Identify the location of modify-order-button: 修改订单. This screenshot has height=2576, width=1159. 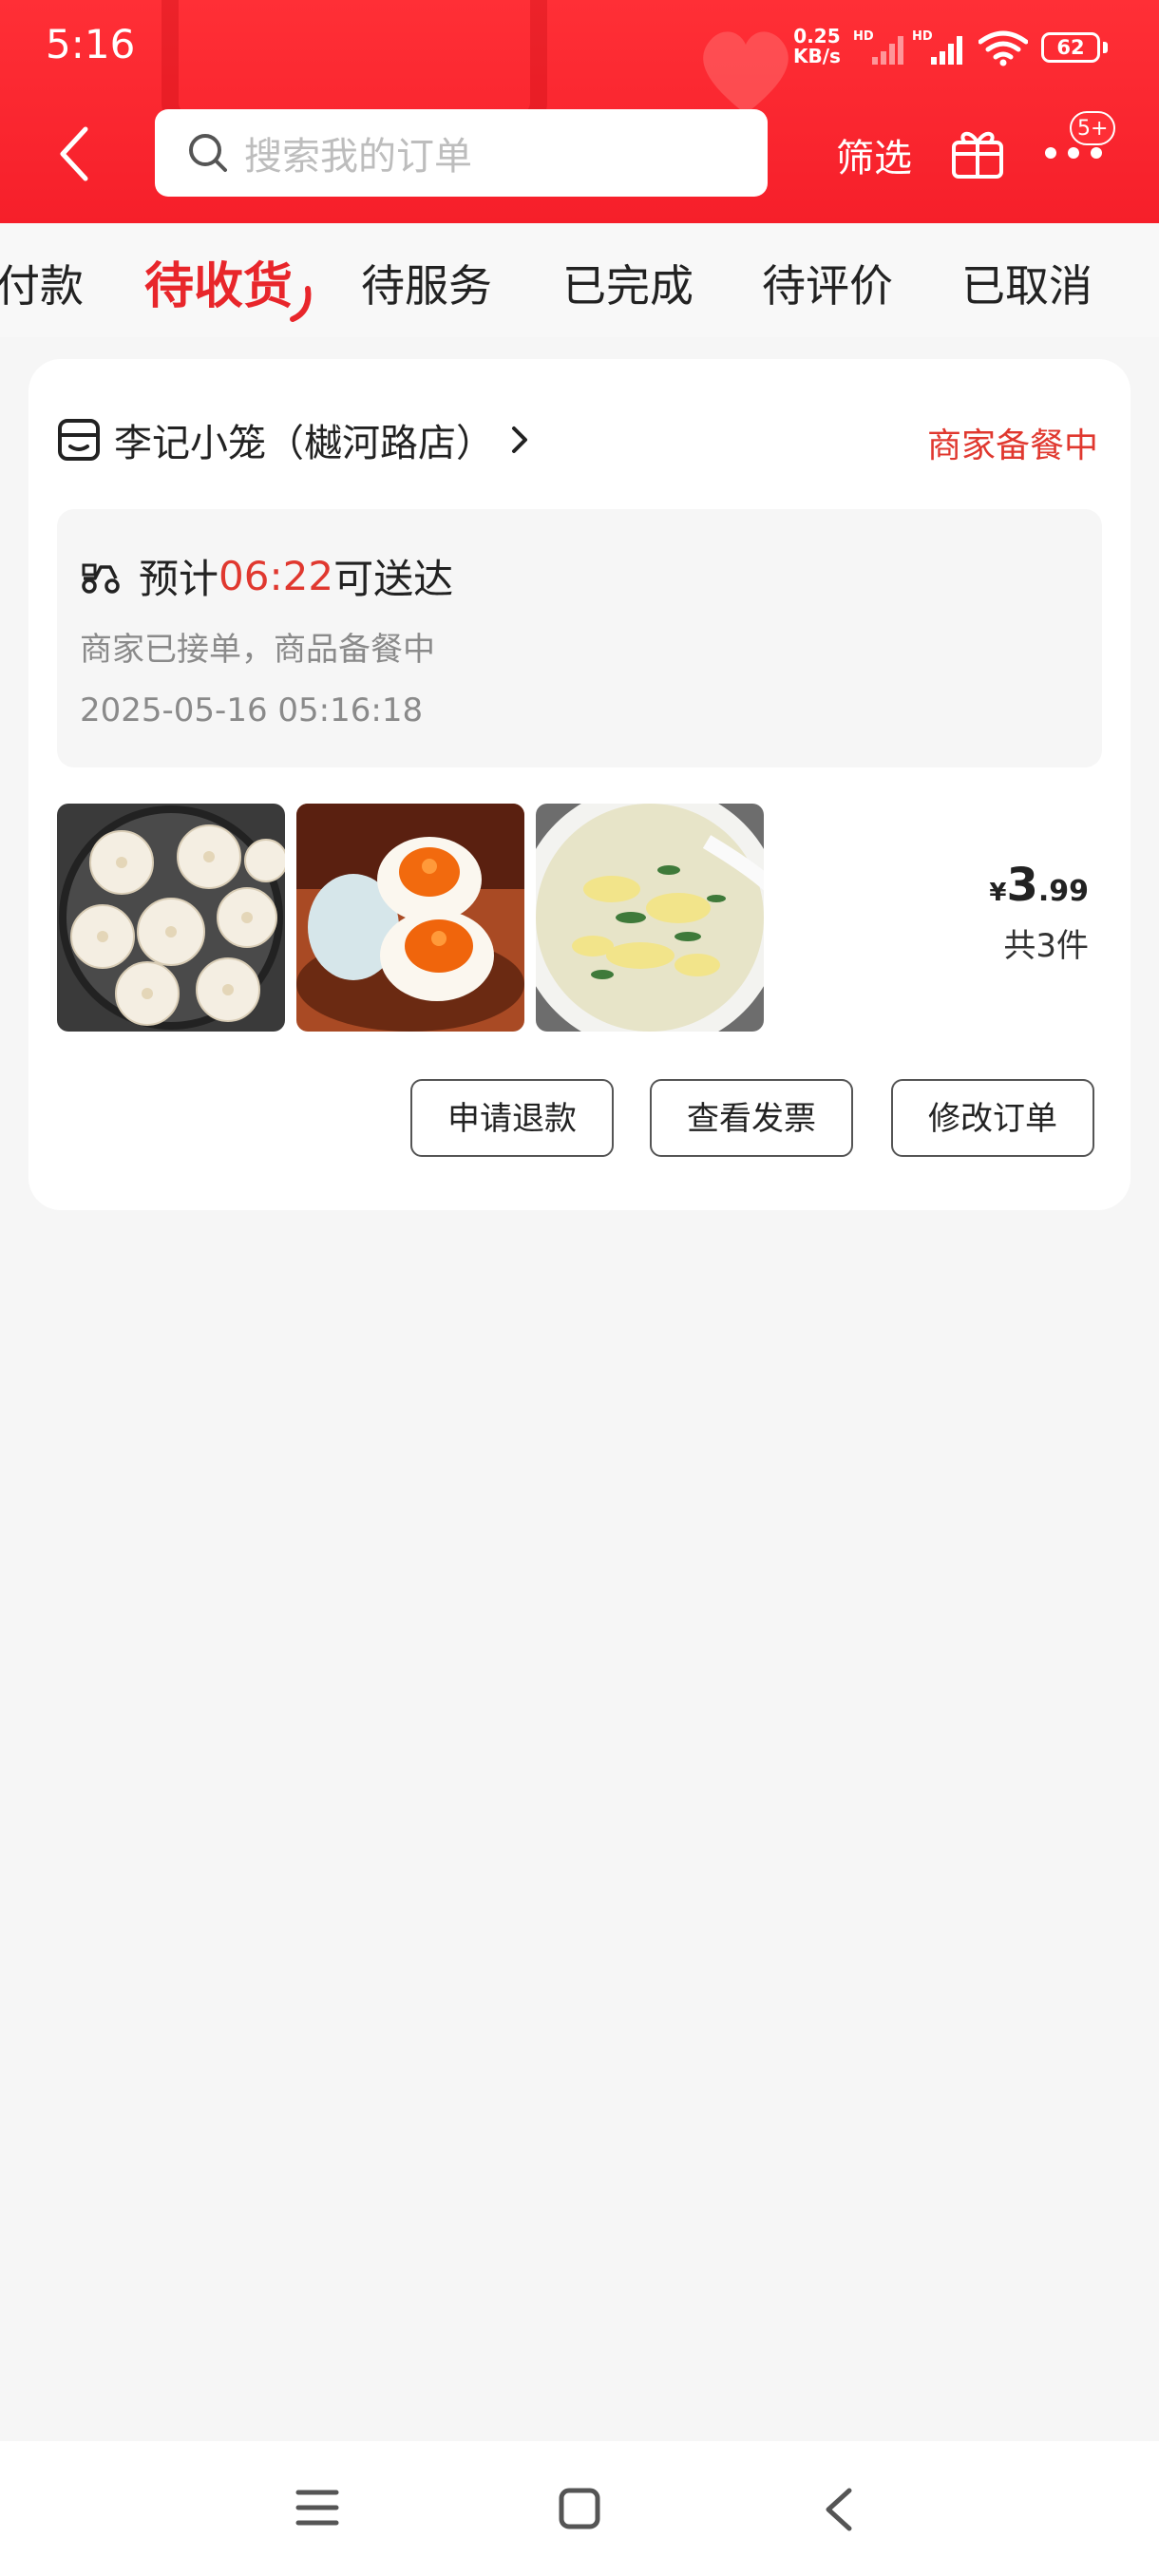
(992, 1118).